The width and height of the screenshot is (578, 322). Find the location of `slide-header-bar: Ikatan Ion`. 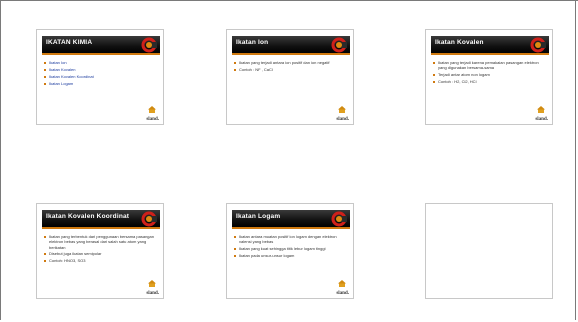

slide-header-bar: Ikatan Ion is located at coordinates (291, 45).